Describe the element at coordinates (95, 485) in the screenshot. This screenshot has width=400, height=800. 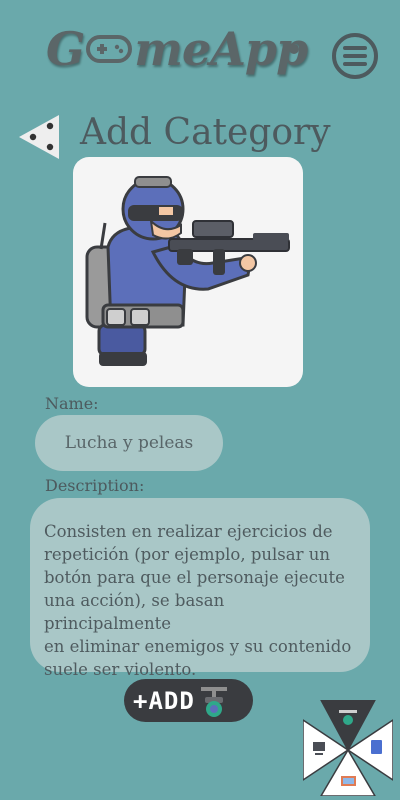
I see `description-label: Description:` at that location.